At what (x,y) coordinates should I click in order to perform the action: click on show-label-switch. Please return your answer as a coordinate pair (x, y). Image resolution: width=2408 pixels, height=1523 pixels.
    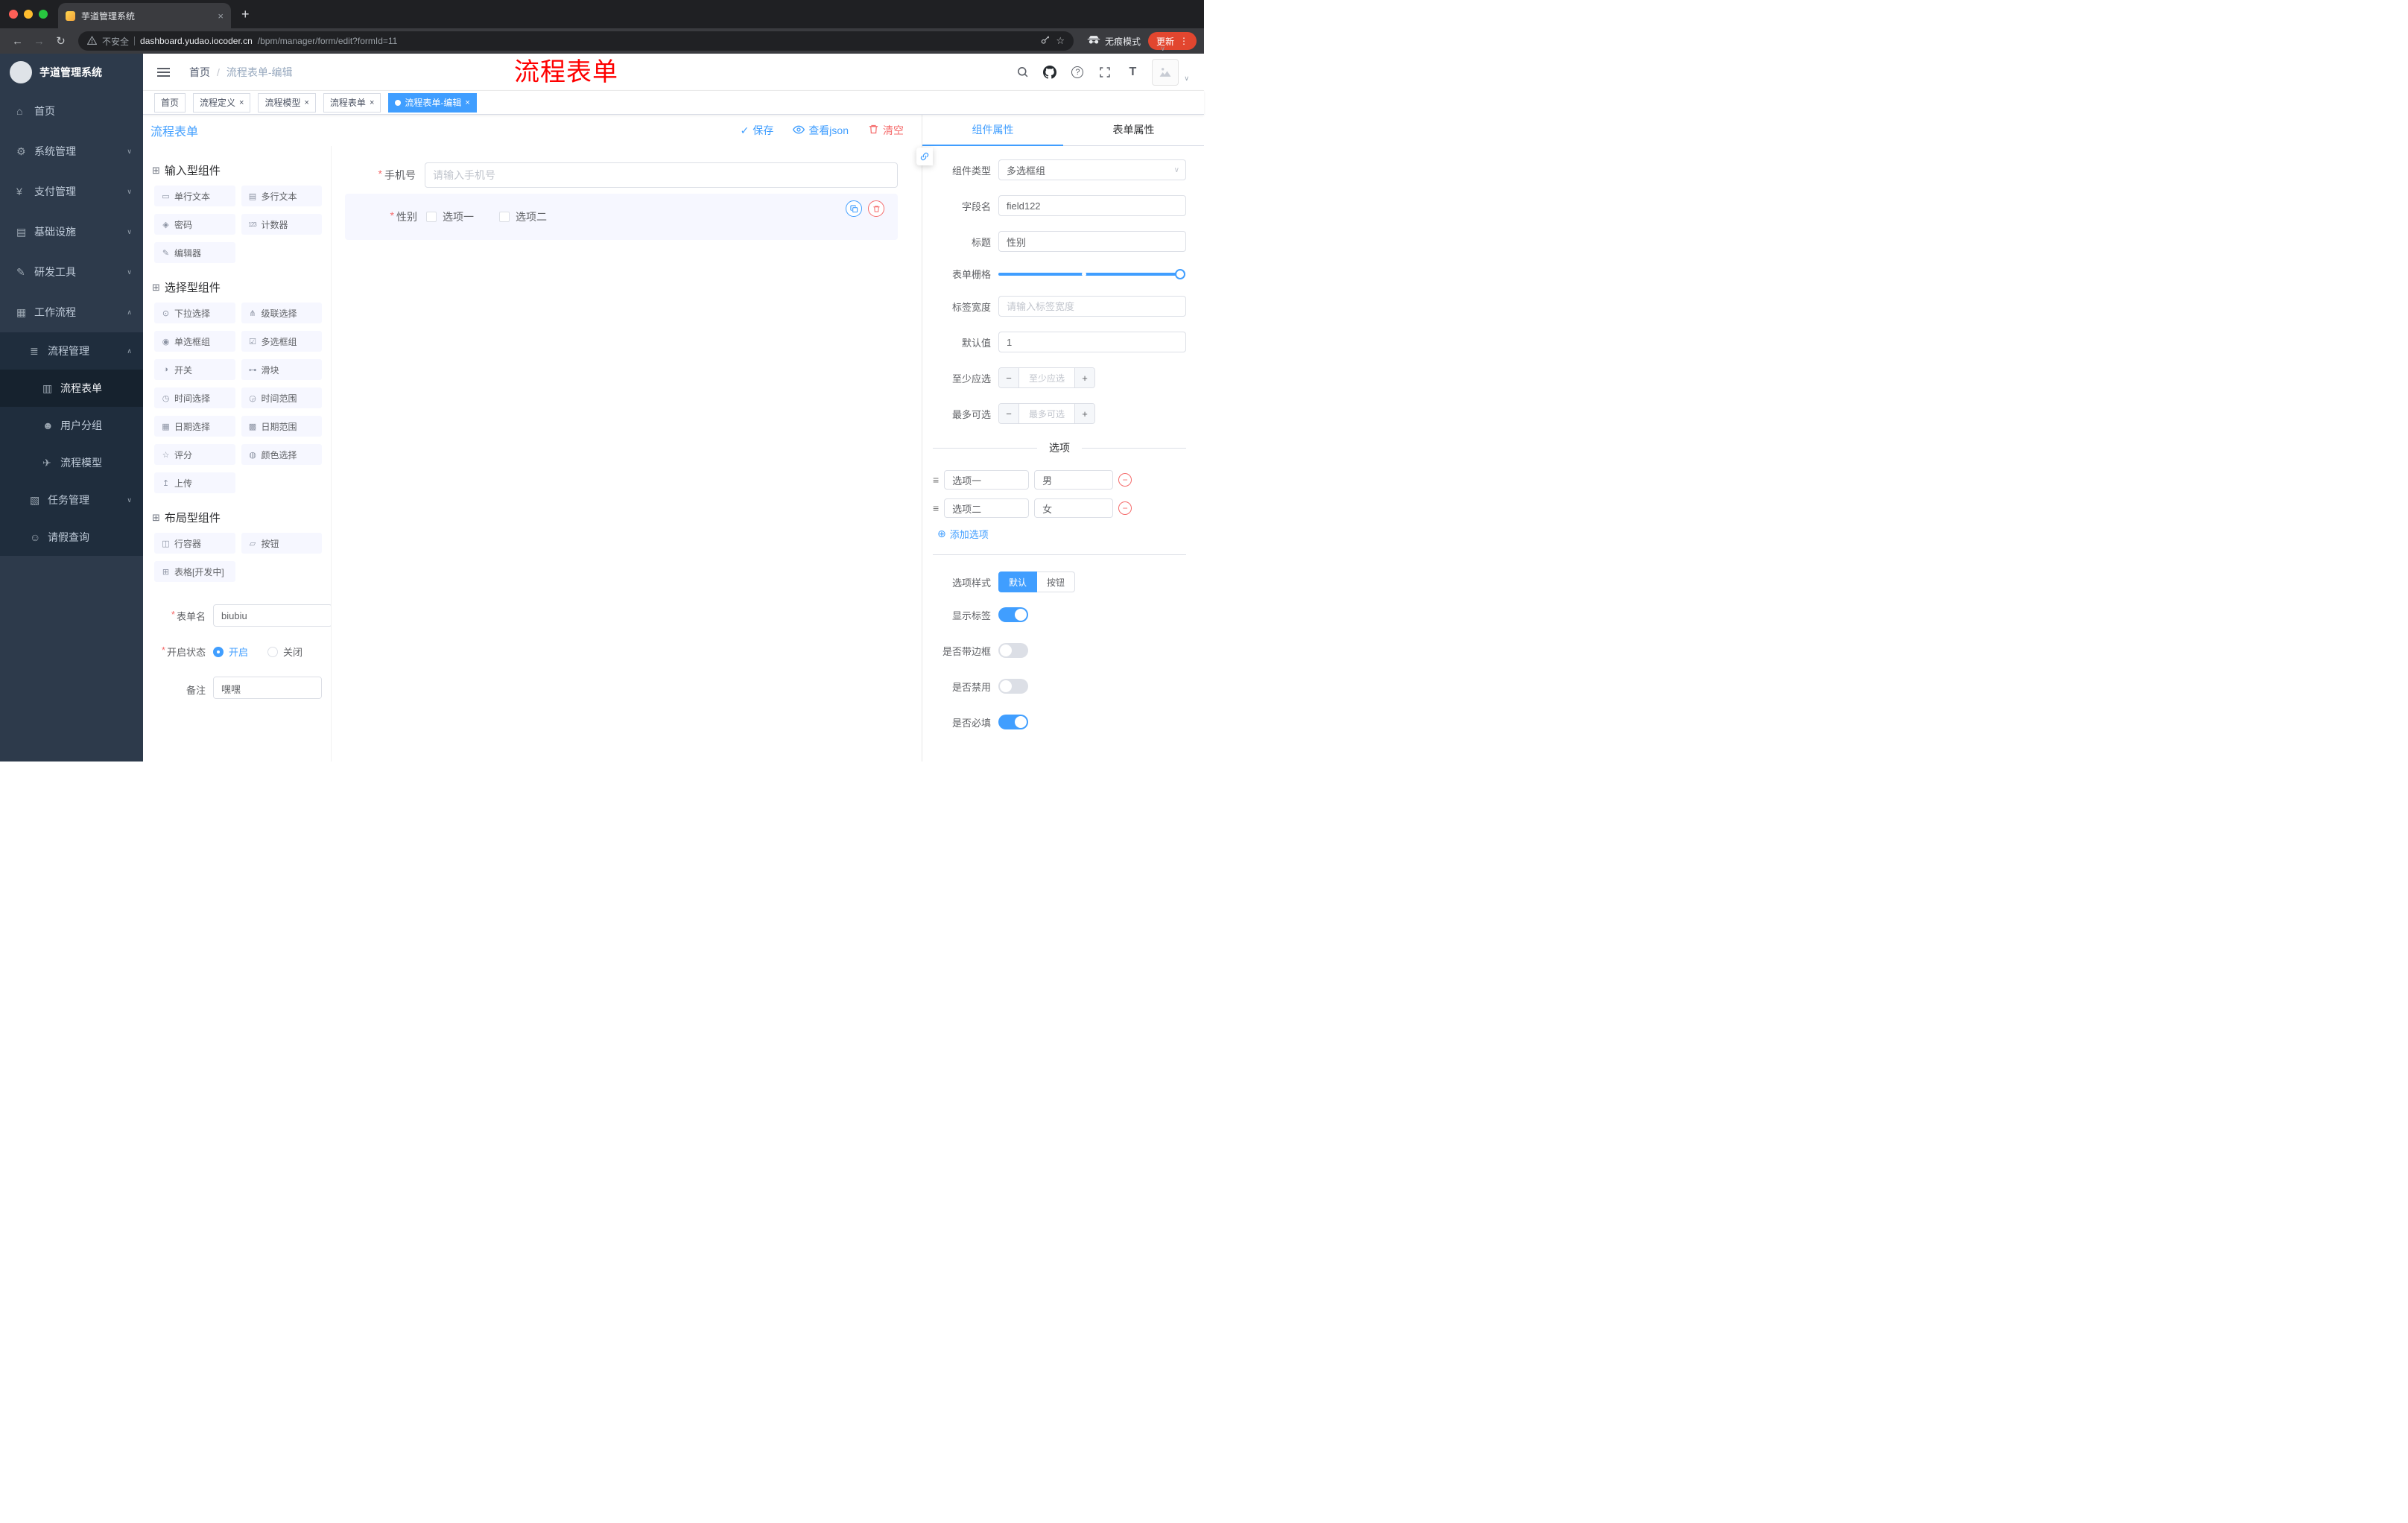
    Looking at the image, I should click on (1013, 614).